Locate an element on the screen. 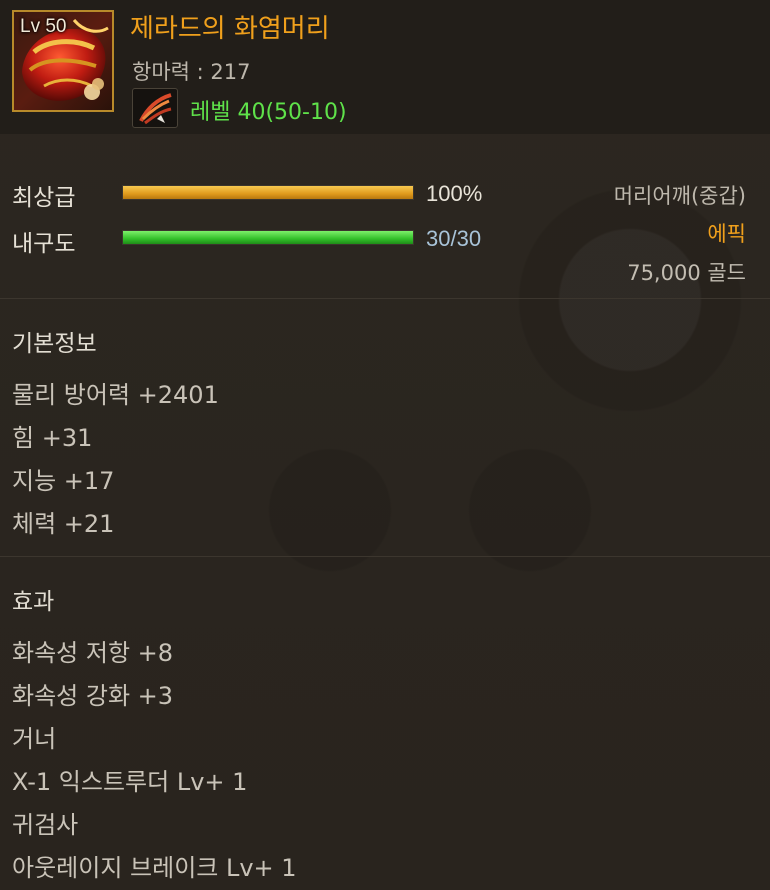 The height and width of the screenshot is (890, 770). item-level-badge: Lv 50 is located at coordinates (43, 26).